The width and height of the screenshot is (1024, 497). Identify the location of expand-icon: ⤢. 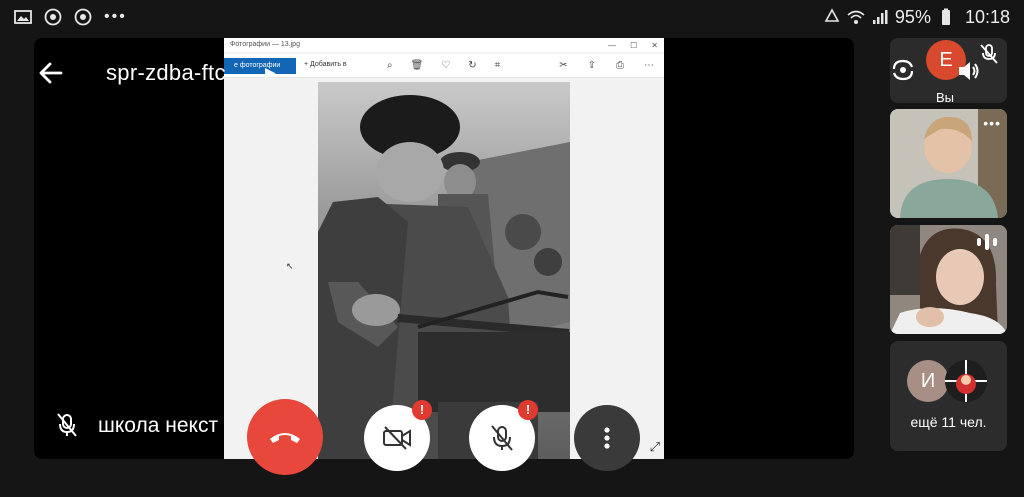
(655, 447).